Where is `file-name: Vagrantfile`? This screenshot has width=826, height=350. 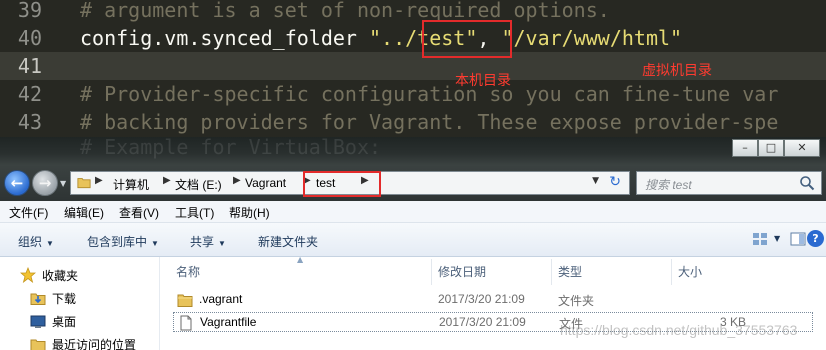 file-name: Vagrantfile is located at coordinates (228, 322).